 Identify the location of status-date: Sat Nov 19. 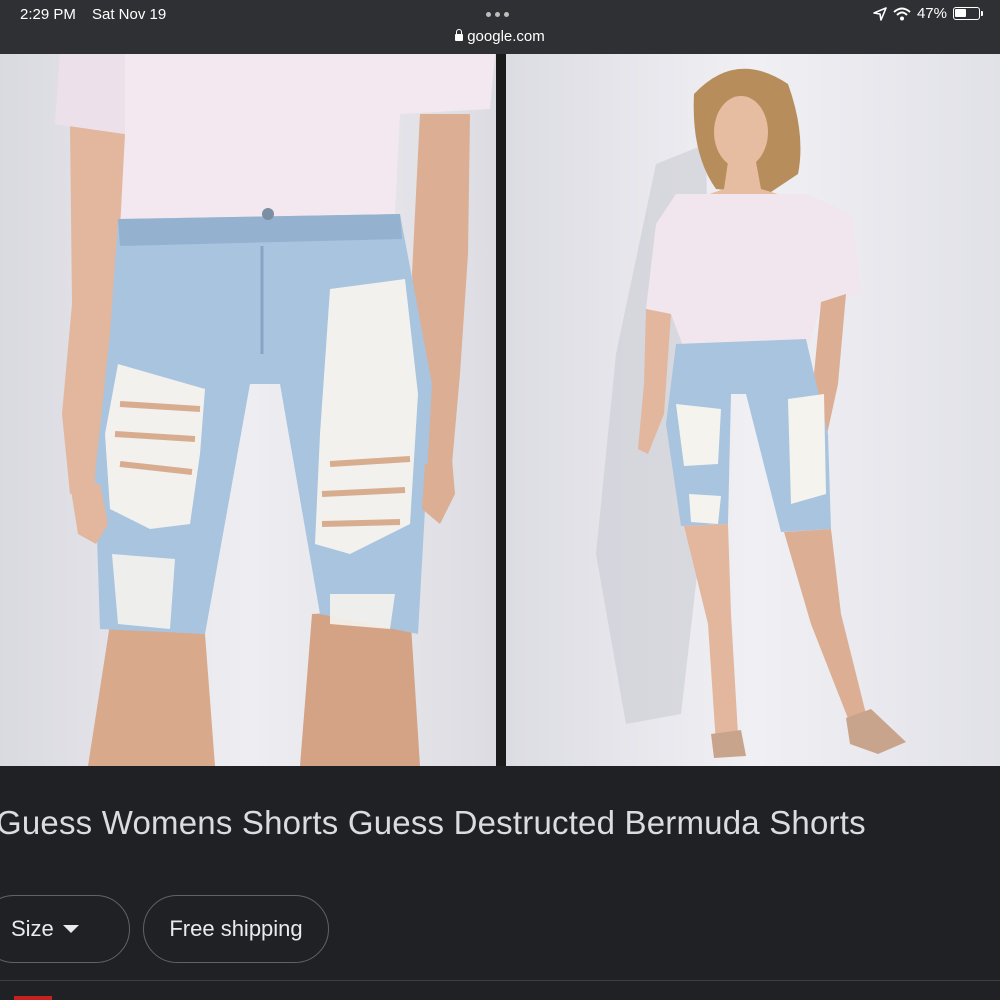
(129, 14).